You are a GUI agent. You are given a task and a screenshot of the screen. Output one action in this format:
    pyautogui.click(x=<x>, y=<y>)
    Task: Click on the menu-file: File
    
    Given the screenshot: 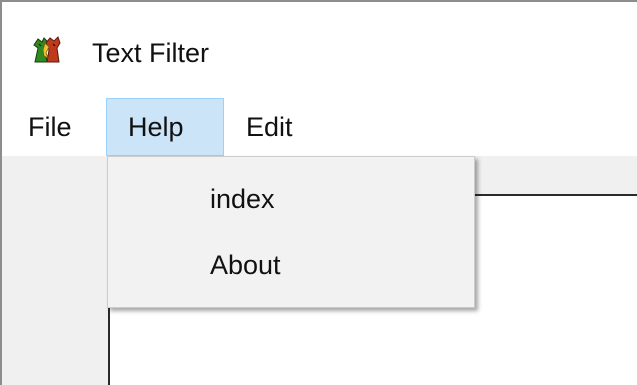 What is the action you would take?
    pyautogui.click(x=50, y=127)
    